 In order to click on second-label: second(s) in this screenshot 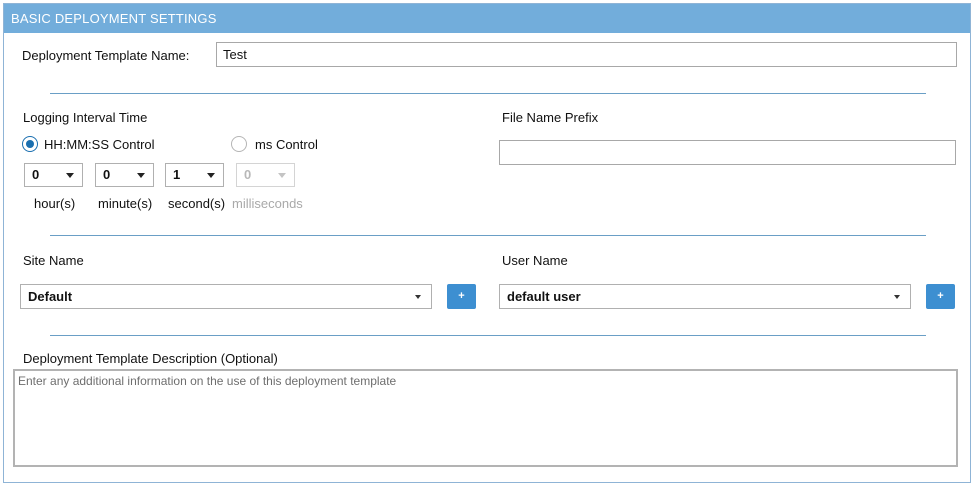, I will do `click(197, 203)`.